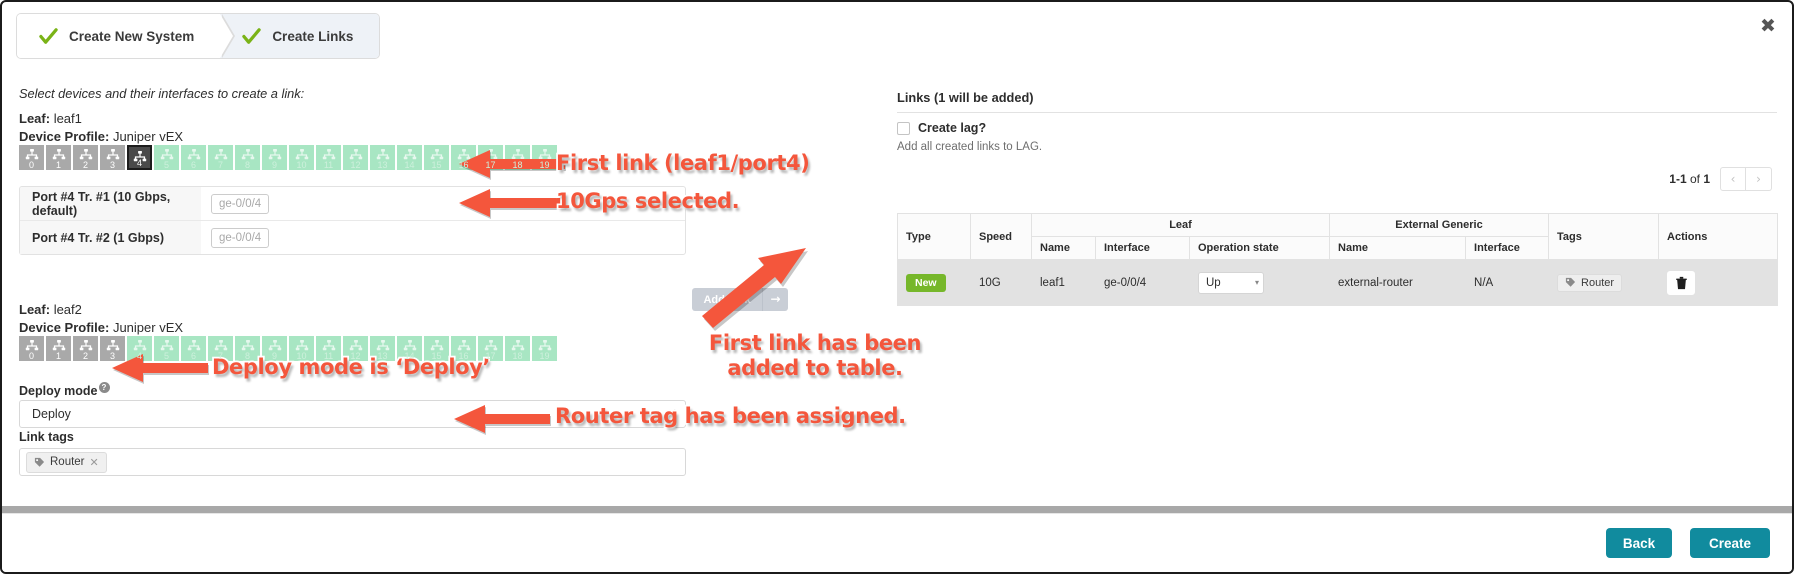  I want to click on port-number: 7, so click(220, 165).